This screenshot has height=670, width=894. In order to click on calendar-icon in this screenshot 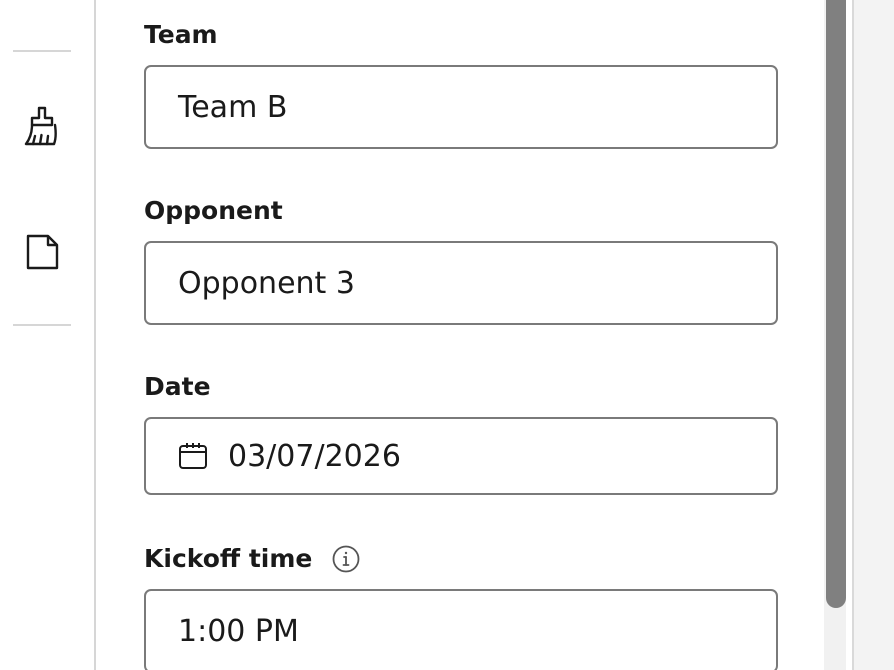, I will do `click(193, 456)`.